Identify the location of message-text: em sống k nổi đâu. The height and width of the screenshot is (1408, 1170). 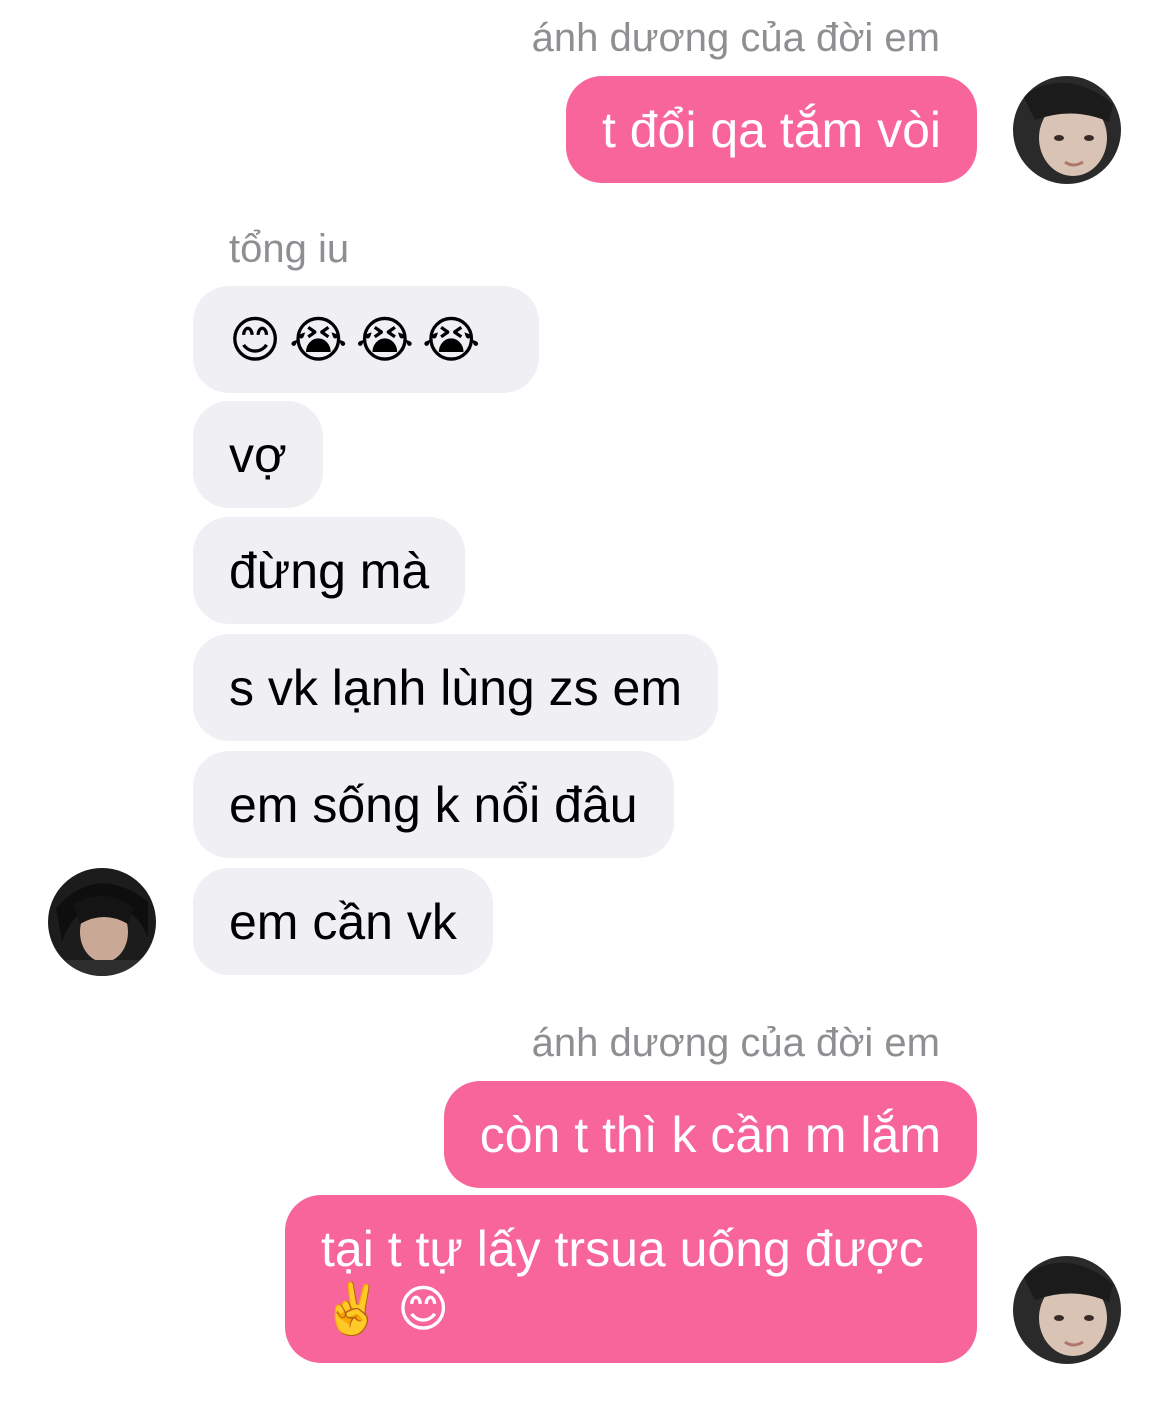
(433, 805).